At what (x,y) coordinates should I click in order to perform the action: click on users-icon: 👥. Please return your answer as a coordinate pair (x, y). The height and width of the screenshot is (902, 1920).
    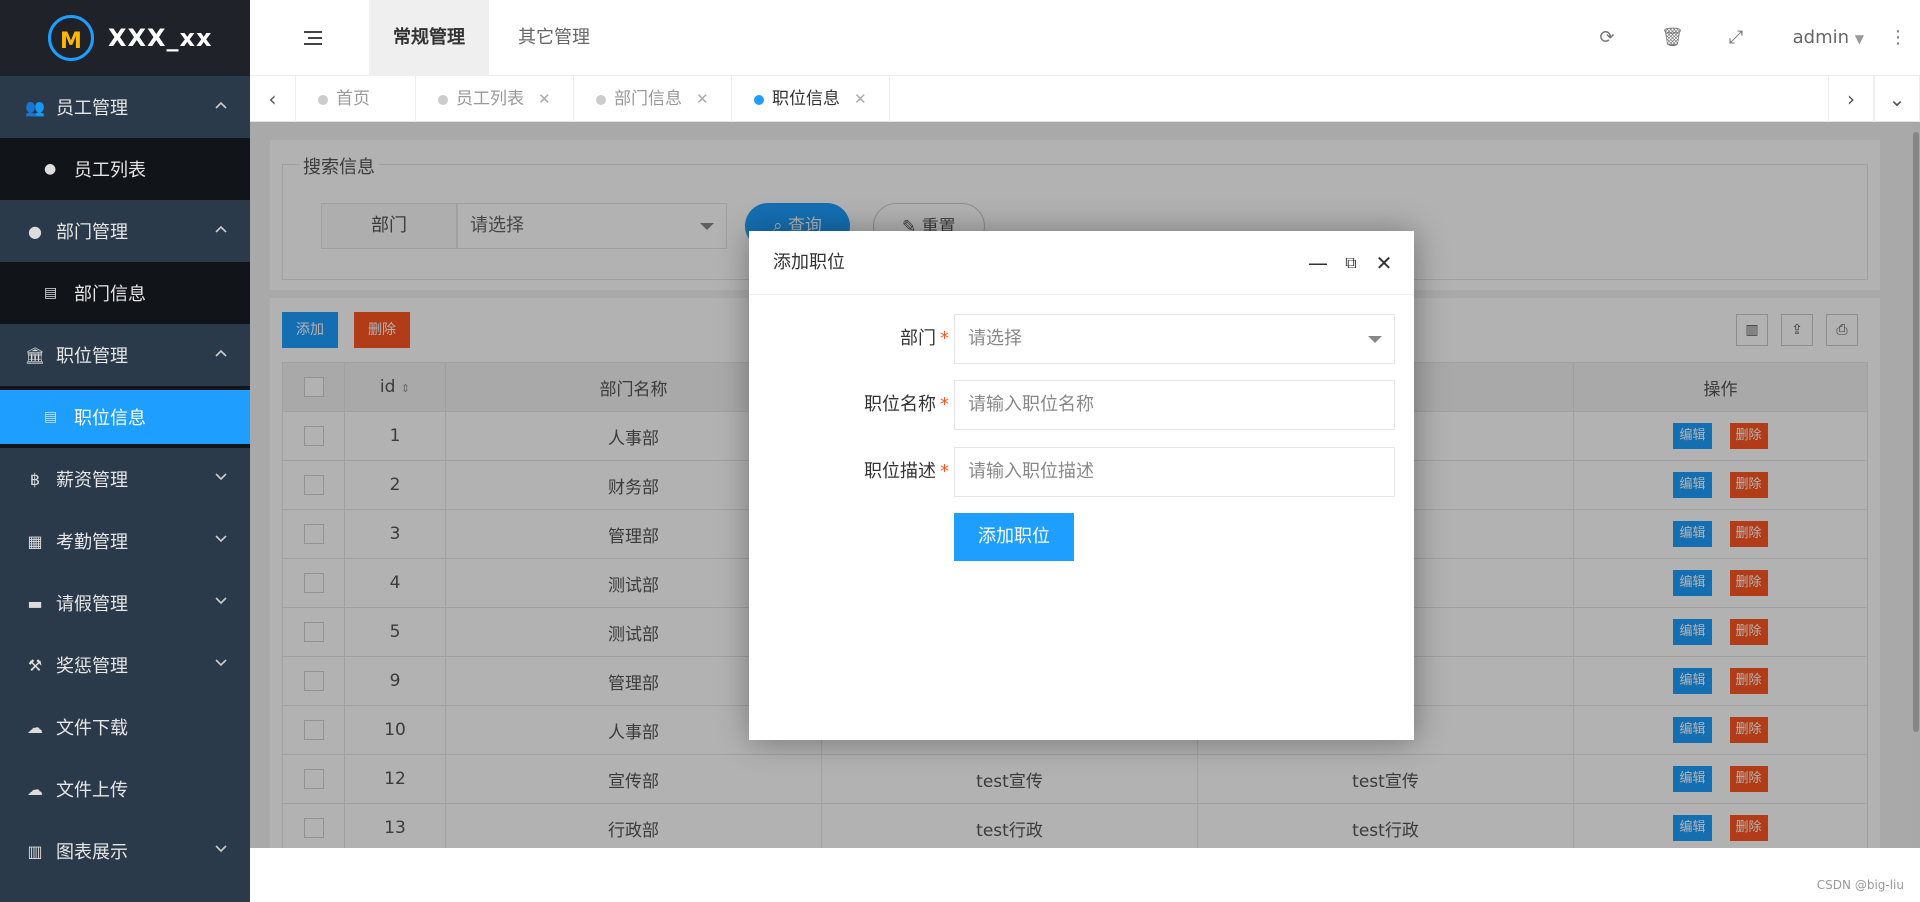
    Looking at the image, I should click on (35, 107).